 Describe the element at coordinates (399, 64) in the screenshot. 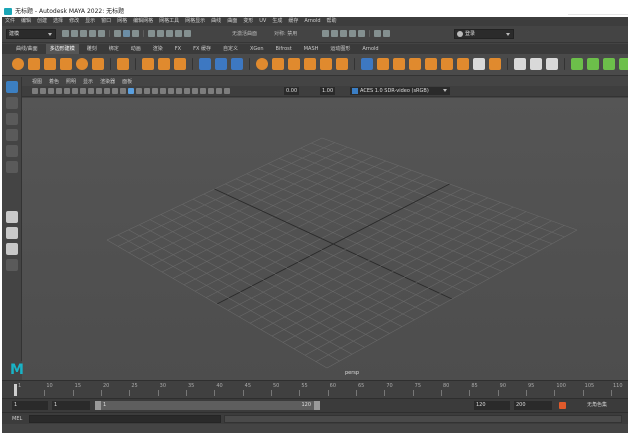

I see `connect-icon` at that location.